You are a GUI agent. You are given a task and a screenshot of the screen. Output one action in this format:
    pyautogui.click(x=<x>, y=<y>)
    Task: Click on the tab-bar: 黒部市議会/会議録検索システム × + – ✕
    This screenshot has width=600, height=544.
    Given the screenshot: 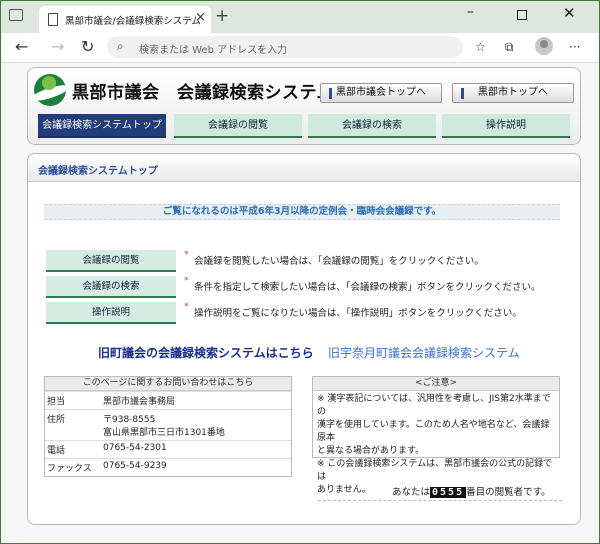 What is the action you would take?
    pyautogui.click(x=300, y=17)
    